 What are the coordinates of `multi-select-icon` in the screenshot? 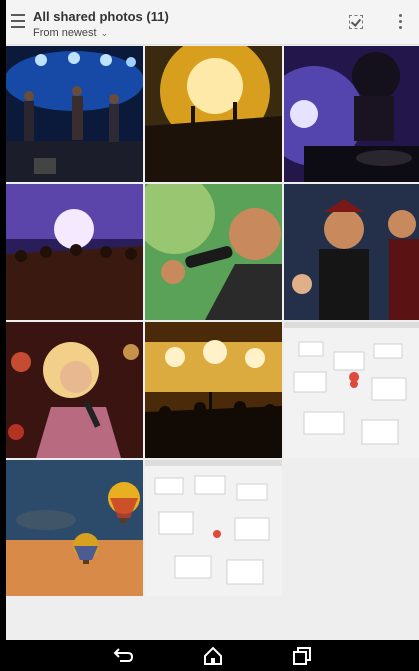 It's located at (356, 22).